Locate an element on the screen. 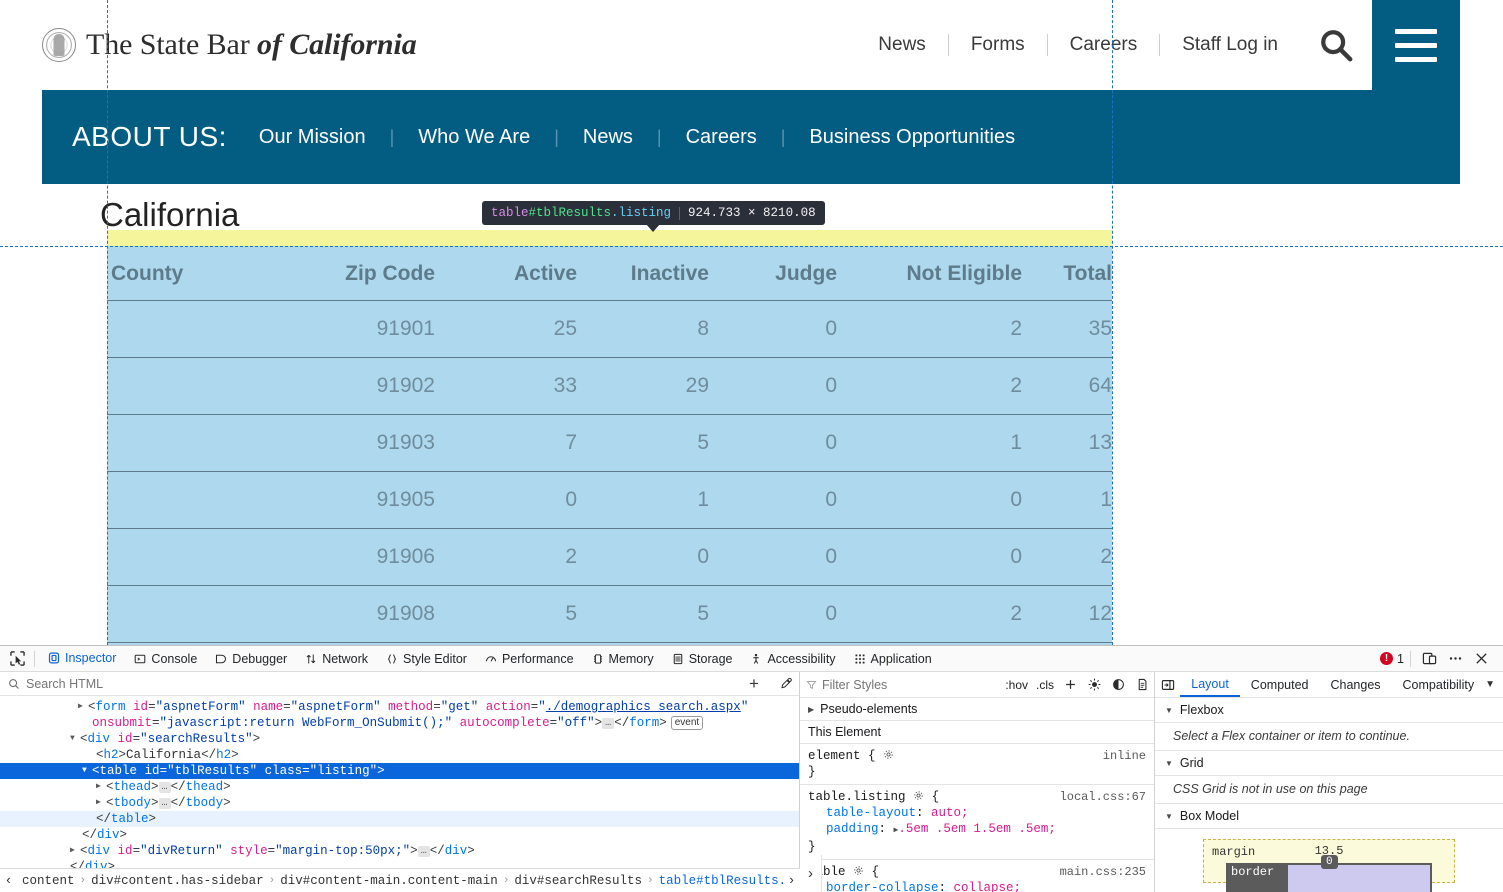 This screenshot has width=1503, height=892. breadcrumb-item: div#searchResults is located at coordinates (578, 881).